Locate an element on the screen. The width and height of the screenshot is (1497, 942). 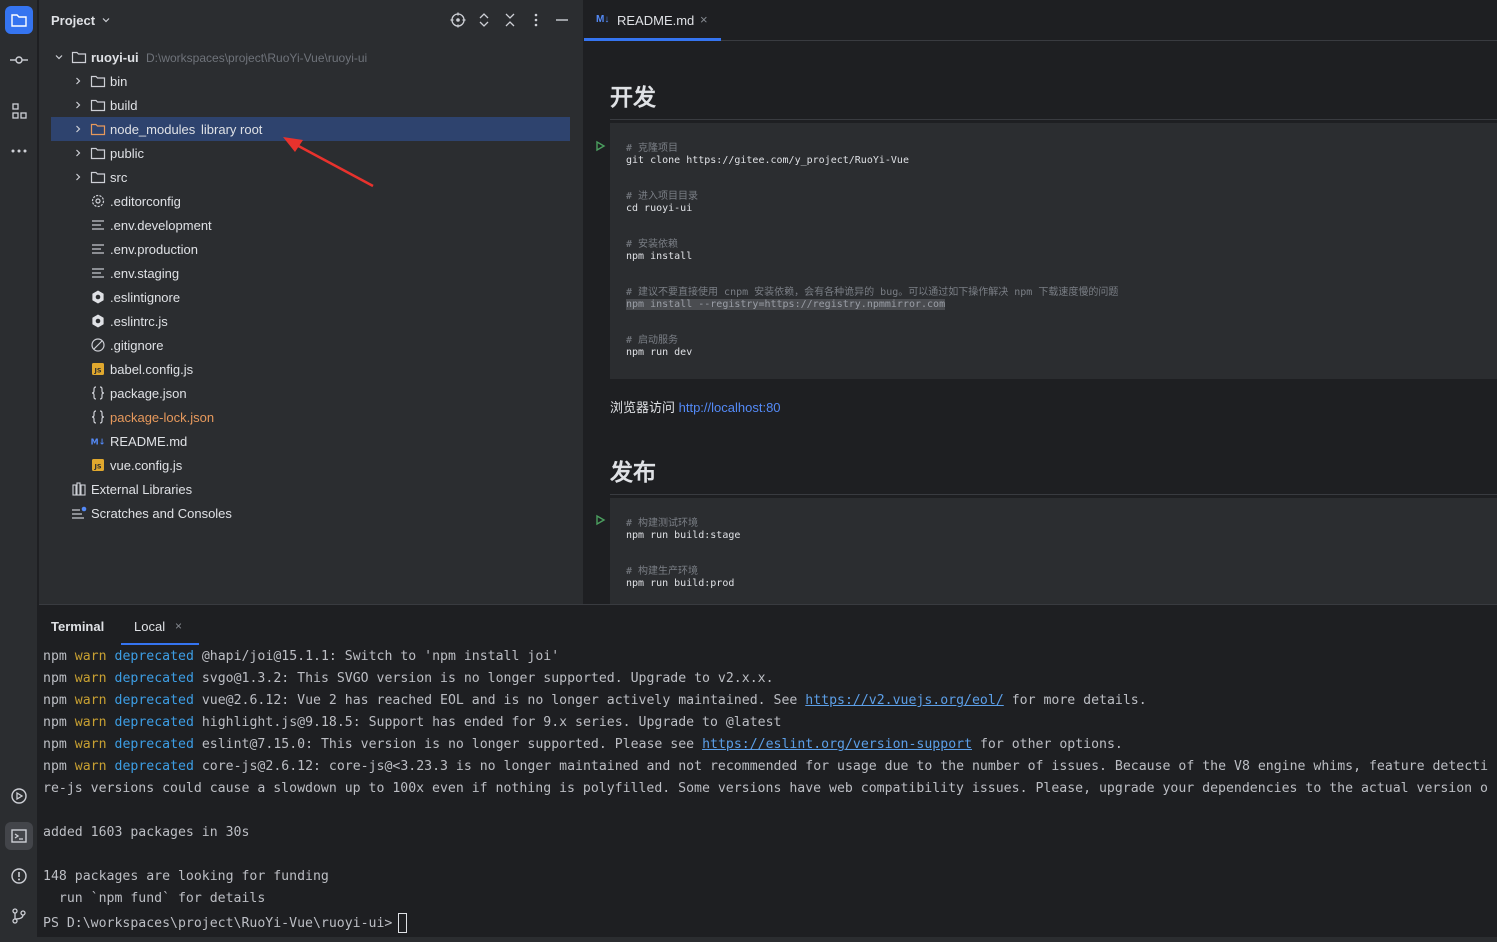
tree-file: .editorconfig is located at coordinates (311, 201).